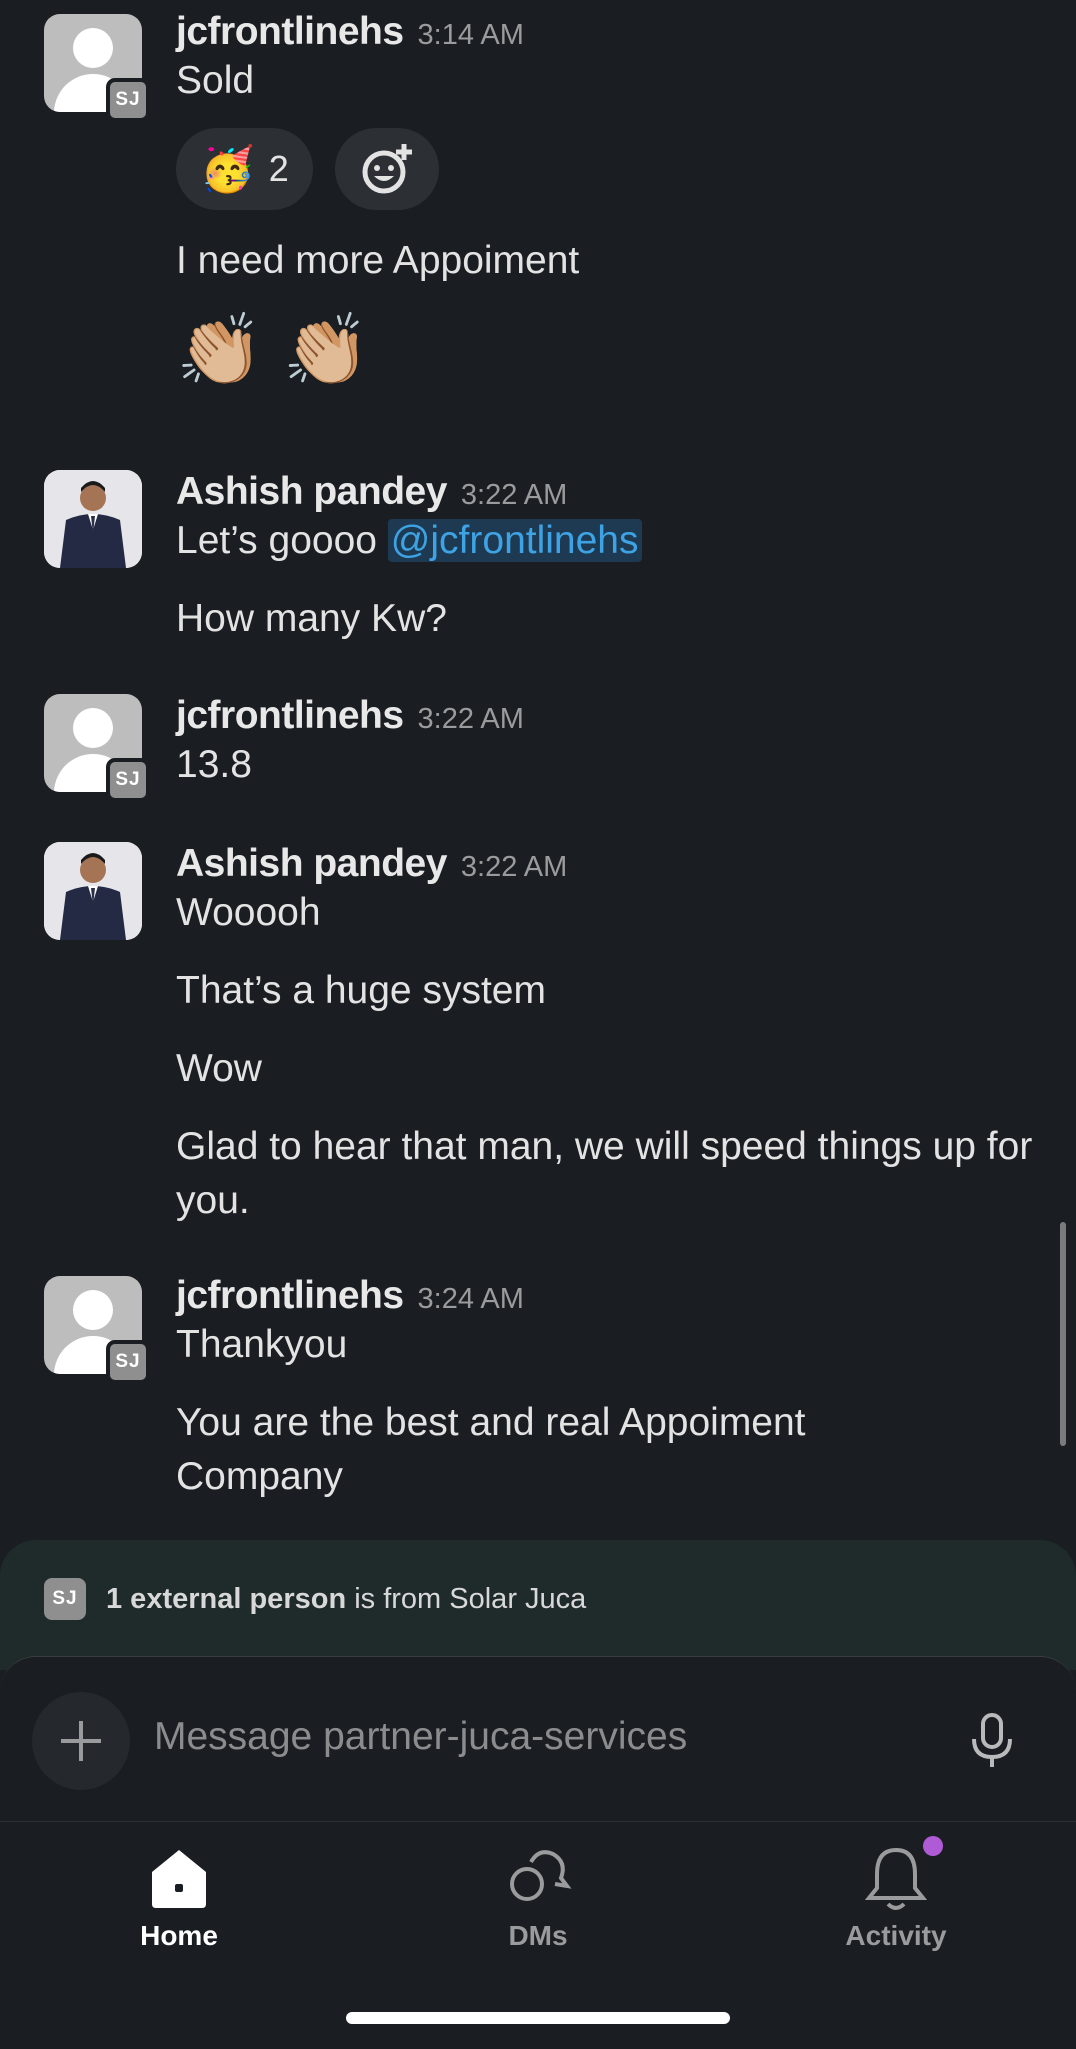 The height and width of the screenshot is (2049, 1076). Describe the element at coordinates (214, 764) in the screenshot. I see `message-text: 13.8` at that location.